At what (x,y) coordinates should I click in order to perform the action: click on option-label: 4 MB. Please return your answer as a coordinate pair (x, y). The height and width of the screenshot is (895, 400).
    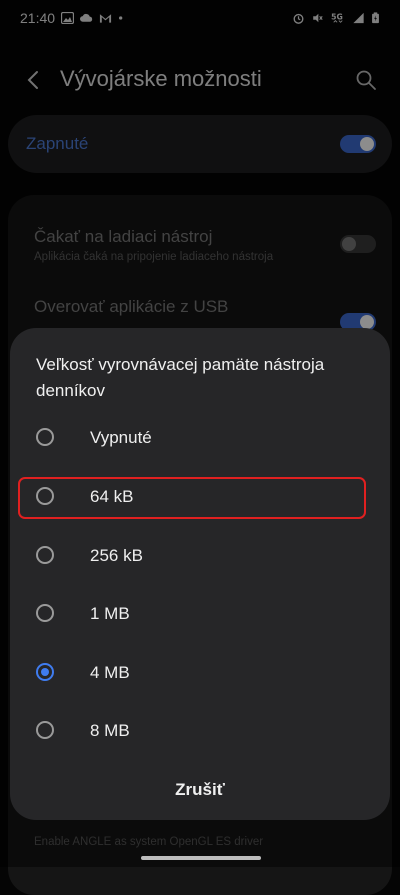
    Looking at the image, I should click on (110, 672).